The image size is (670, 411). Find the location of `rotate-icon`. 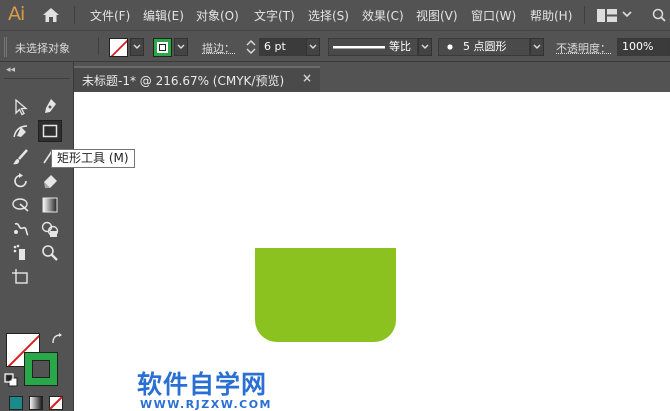

rotate-icon is located at coordinates (20, 180).